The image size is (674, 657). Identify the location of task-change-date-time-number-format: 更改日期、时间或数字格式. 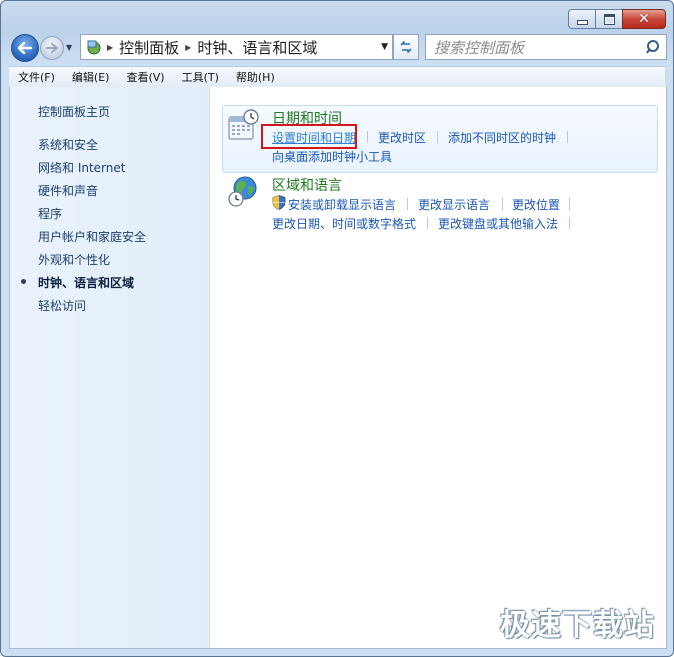
(344, 223).